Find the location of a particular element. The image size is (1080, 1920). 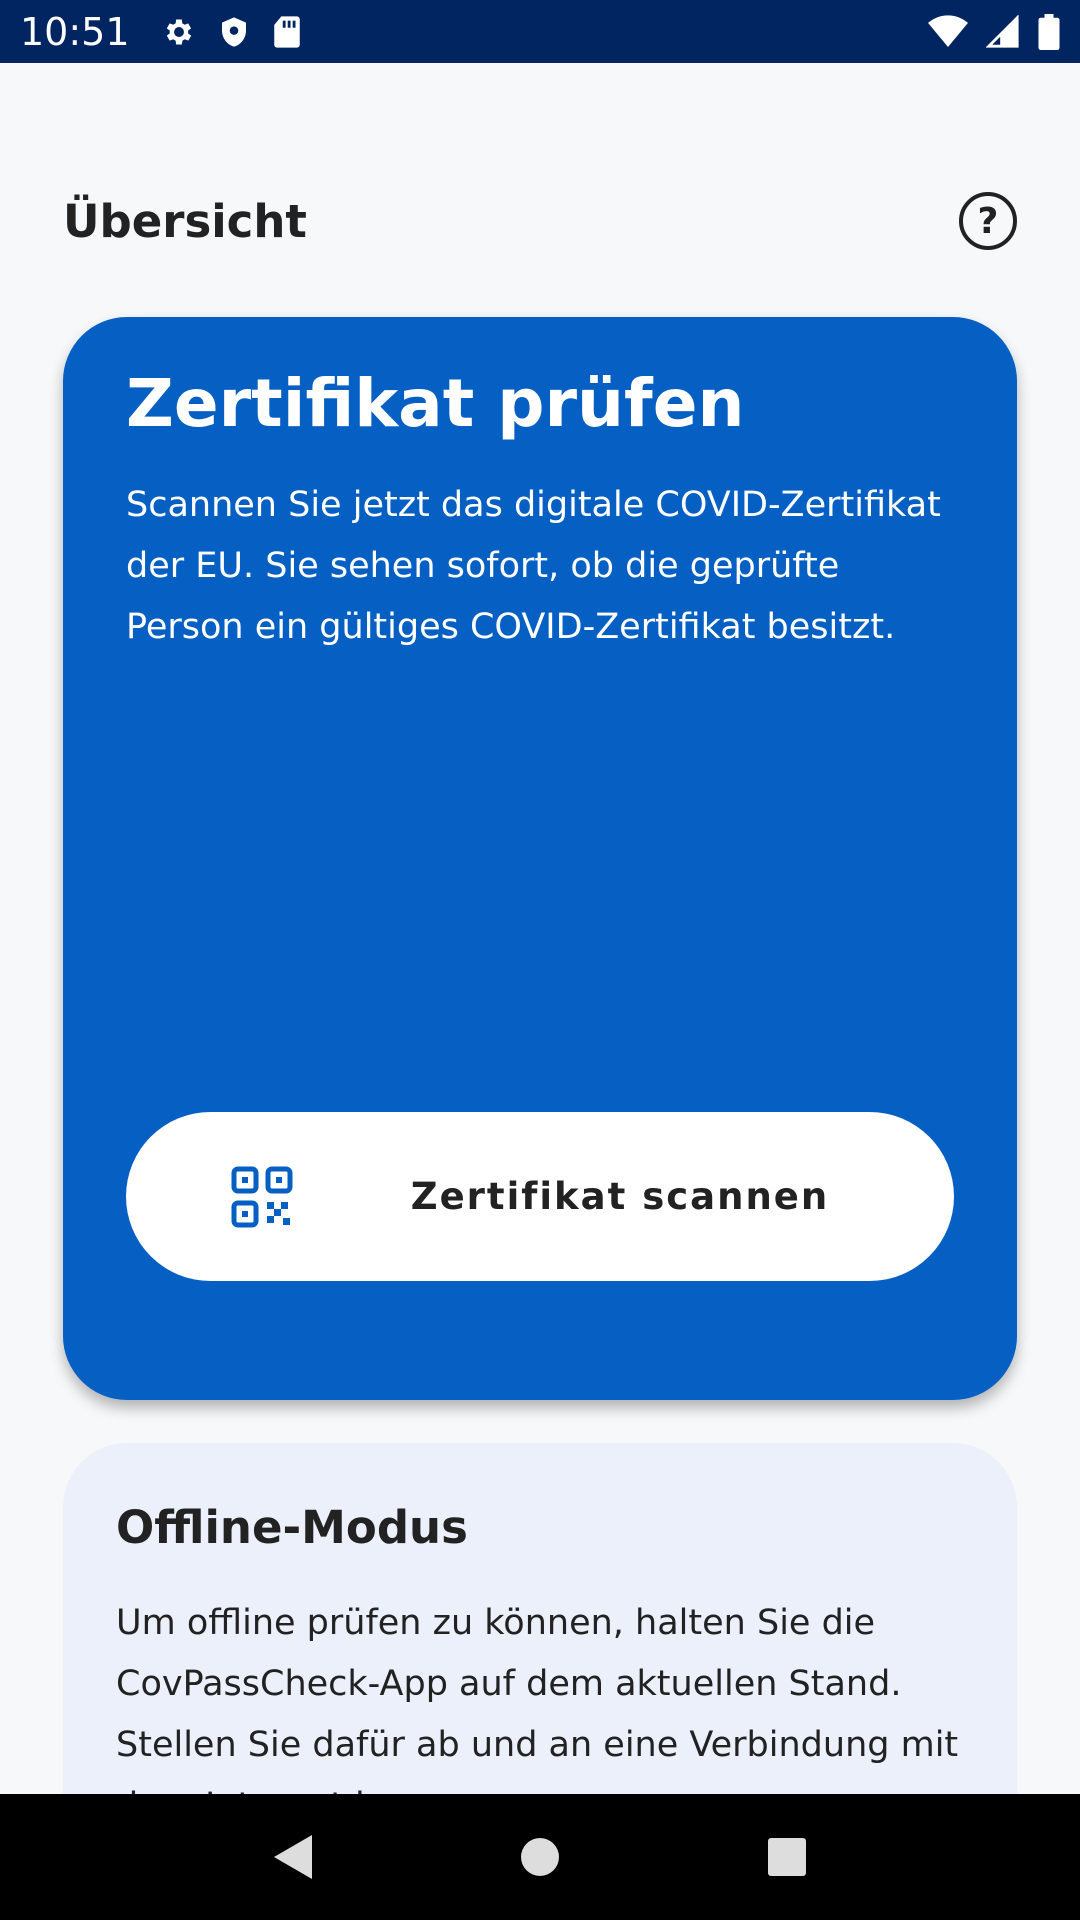

shield-icon is located at coordinates (234, 32).